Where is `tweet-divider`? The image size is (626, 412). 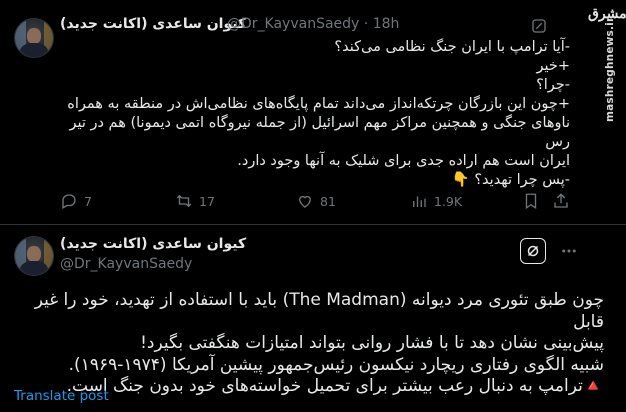
tweet-divider is located at coordinates (313, 224).